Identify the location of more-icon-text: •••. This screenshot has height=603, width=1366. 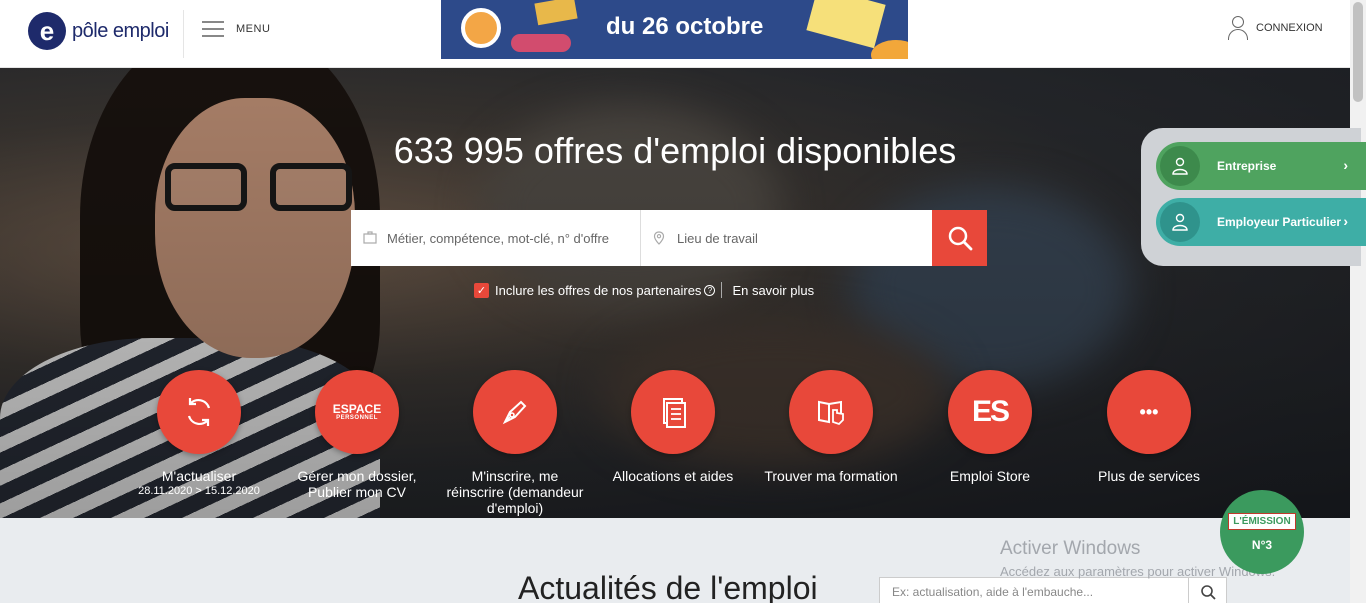
(1149, 411).